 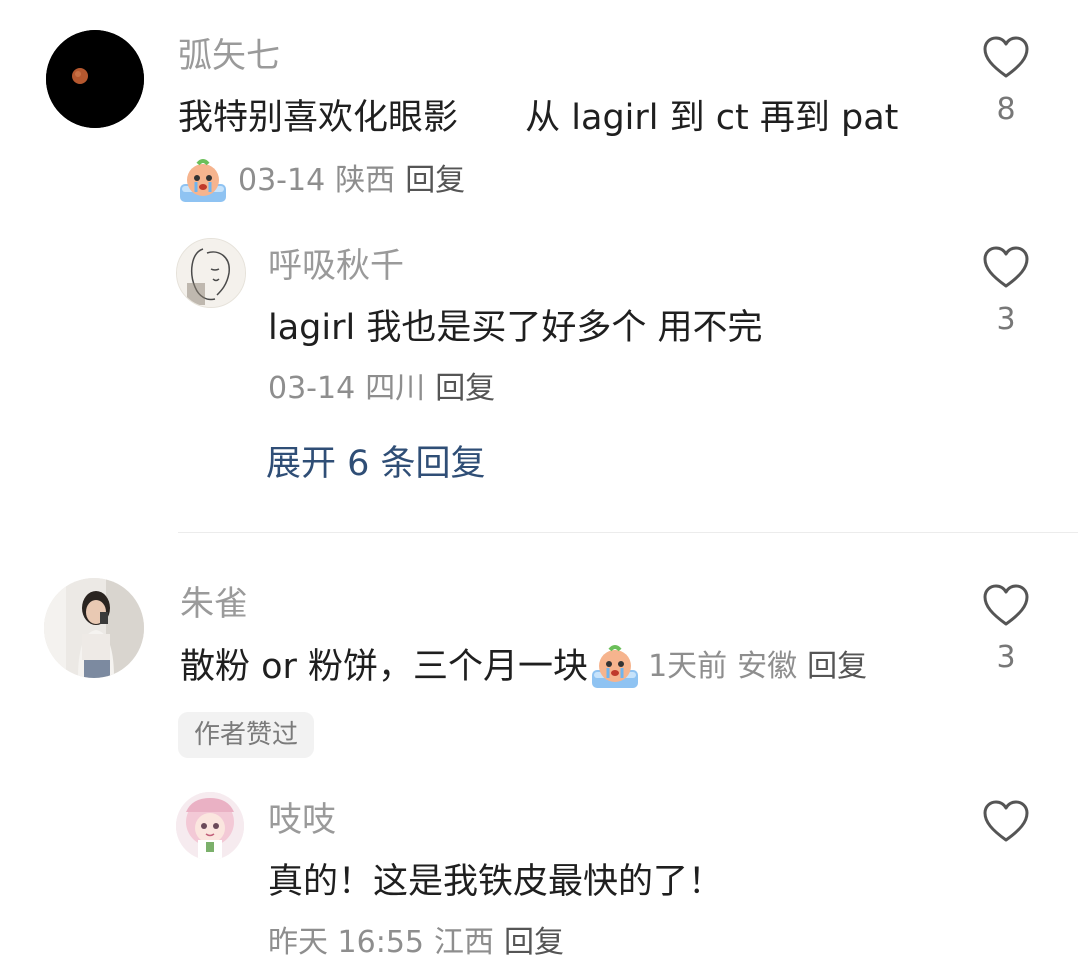 I want to click on like-button: 8, so click(x=1006, y=82).